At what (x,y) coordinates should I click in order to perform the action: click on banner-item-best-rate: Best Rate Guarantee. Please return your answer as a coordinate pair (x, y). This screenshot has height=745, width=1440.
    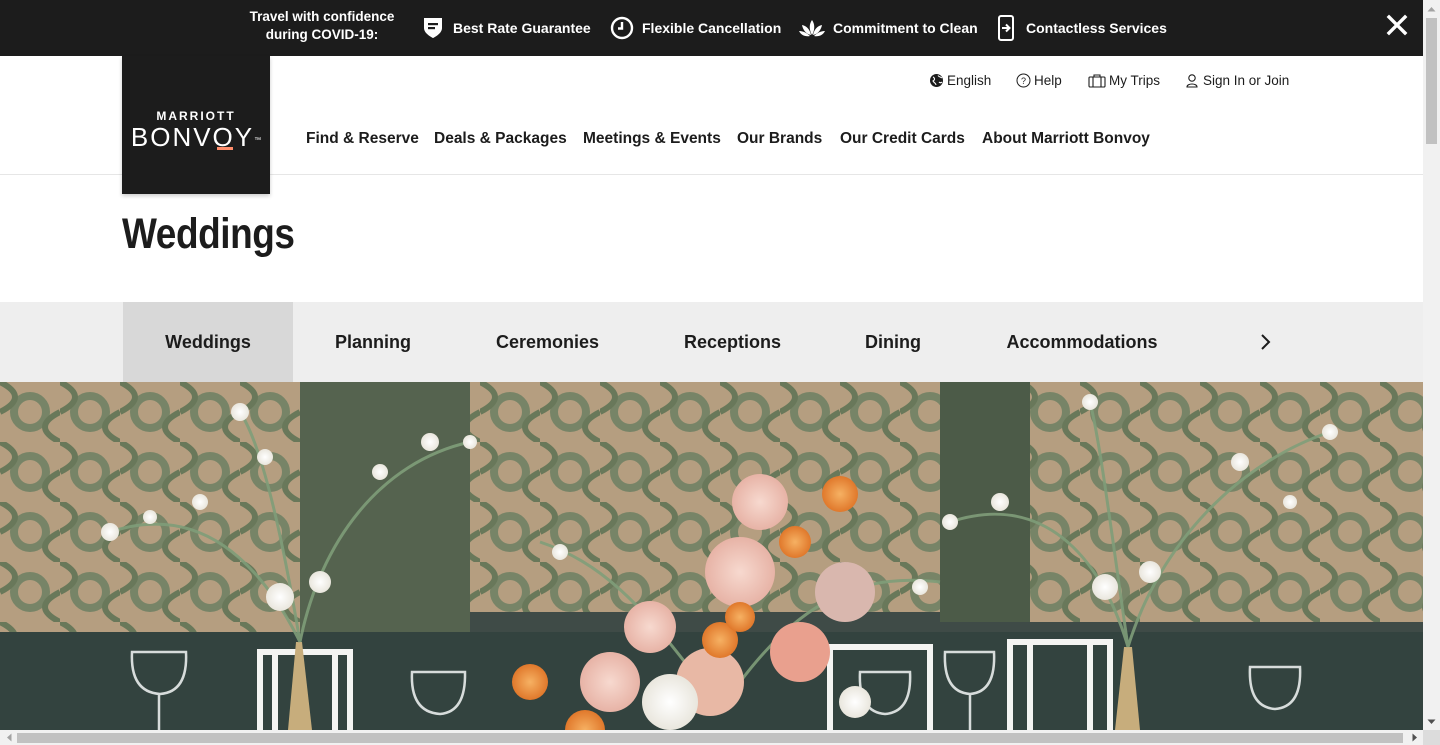
    Looking at the image, I should click on (506, 28).